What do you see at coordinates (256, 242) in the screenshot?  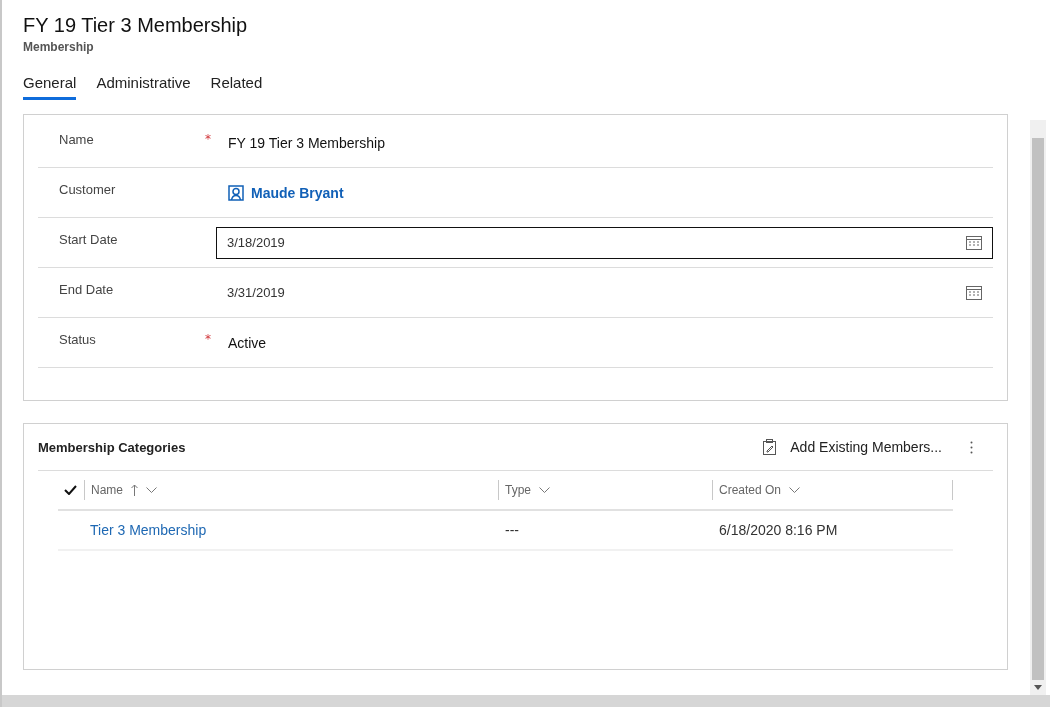 I see `date-value: 3/18/2019` at bounding box center [256, 242].